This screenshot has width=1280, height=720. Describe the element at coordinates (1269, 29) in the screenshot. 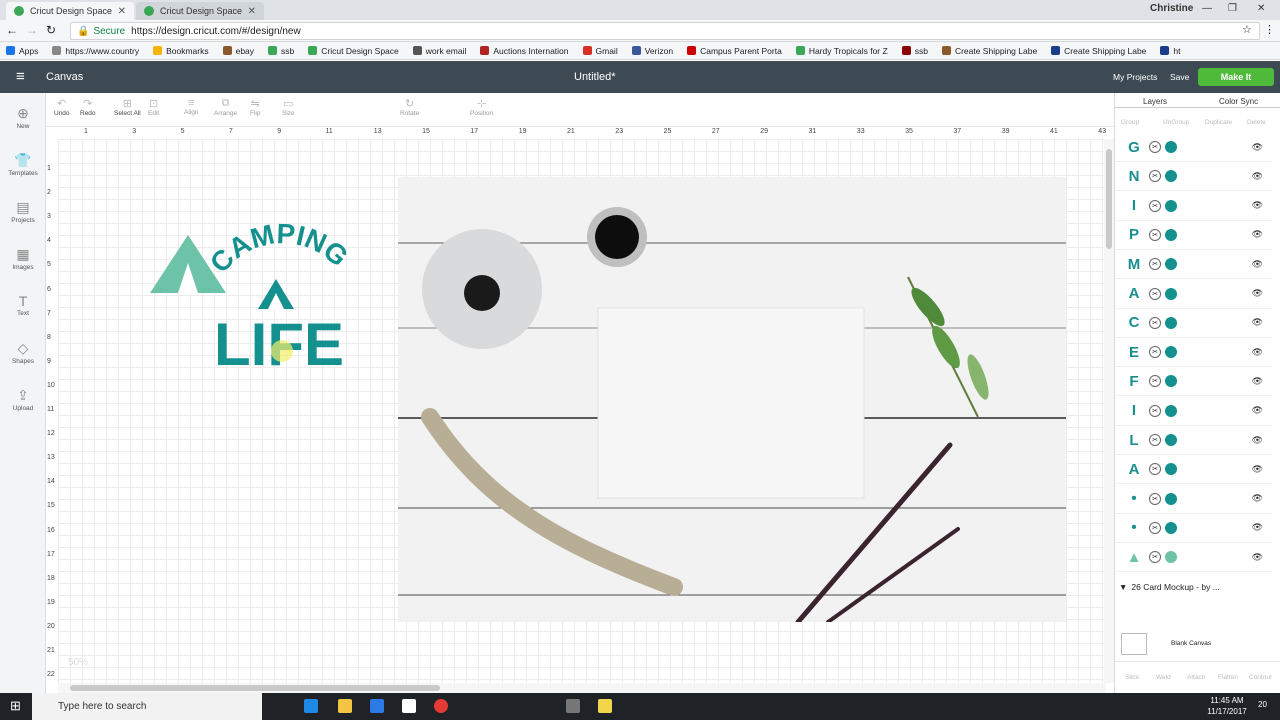

I see `menu-dots-icon: ⋮` at that location.